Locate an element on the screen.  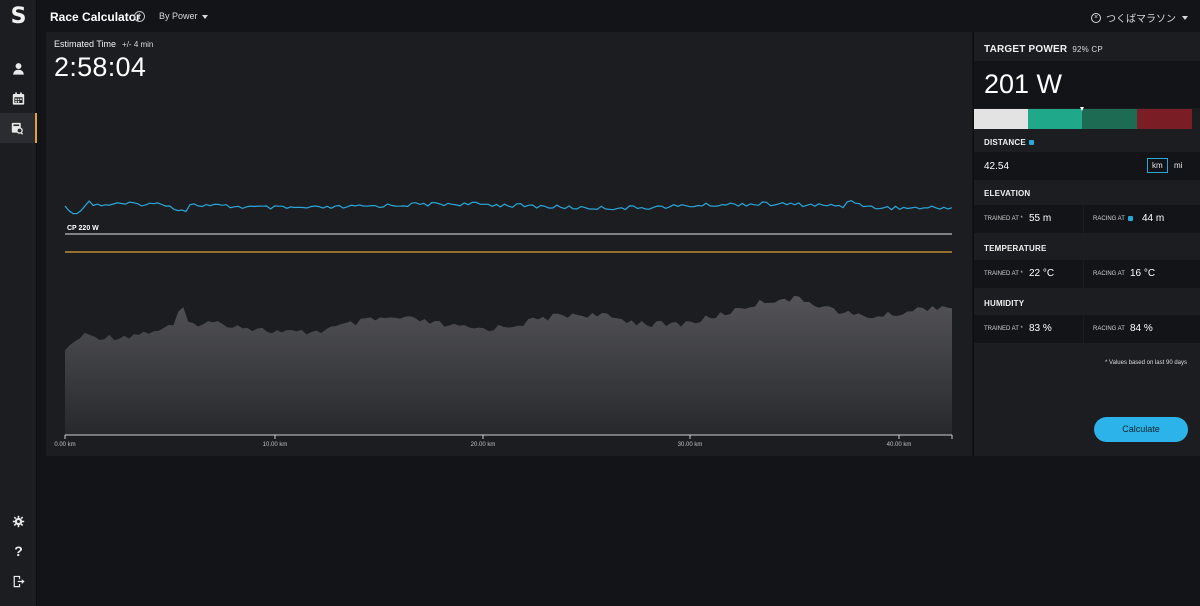
clear-icon: × is located at coordinates (1096, 17).